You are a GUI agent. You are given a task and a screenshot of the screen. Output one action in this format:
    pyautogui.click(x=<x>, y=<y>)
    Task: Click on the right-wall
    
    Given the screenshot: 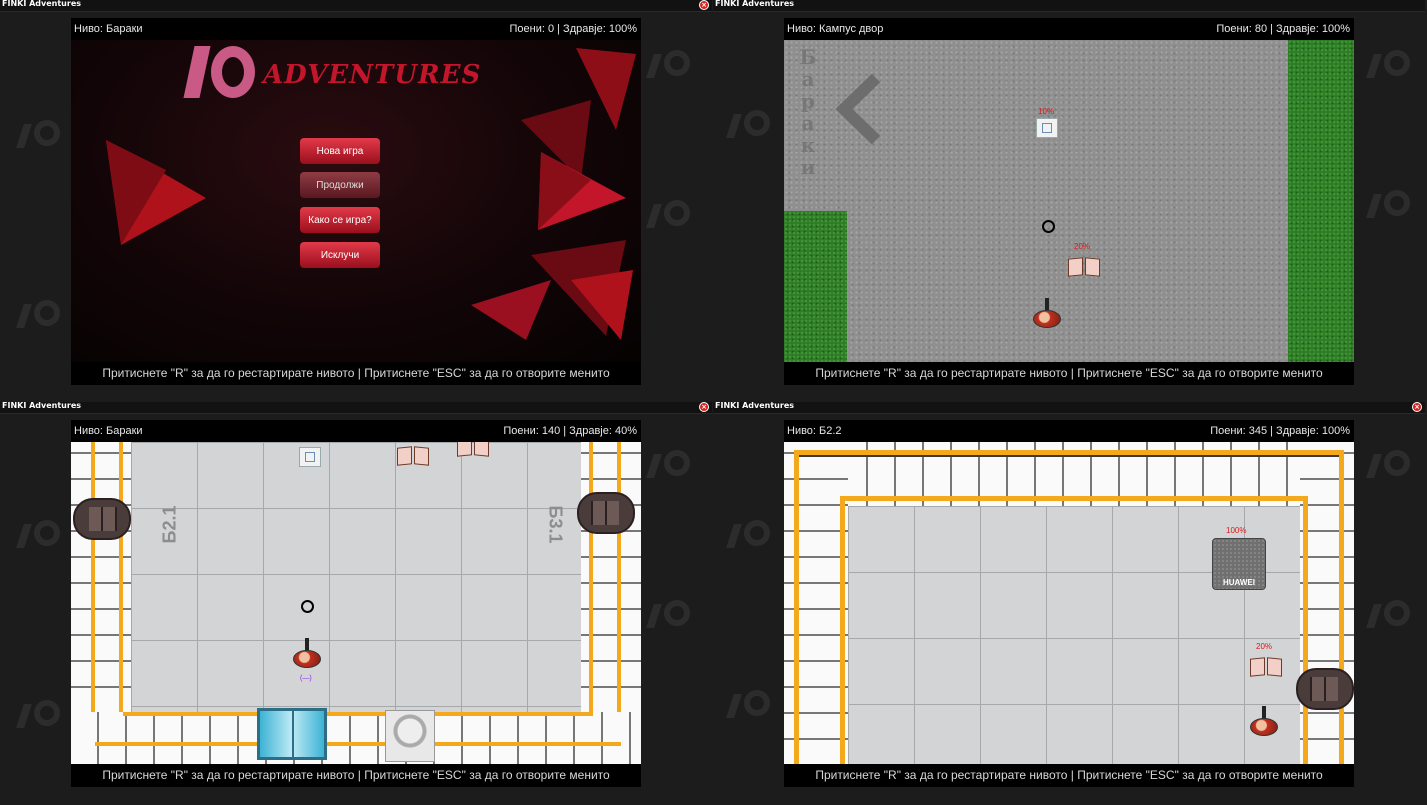 What is the action you would take?
    pyautogui.click(x=1327, y=603)
    